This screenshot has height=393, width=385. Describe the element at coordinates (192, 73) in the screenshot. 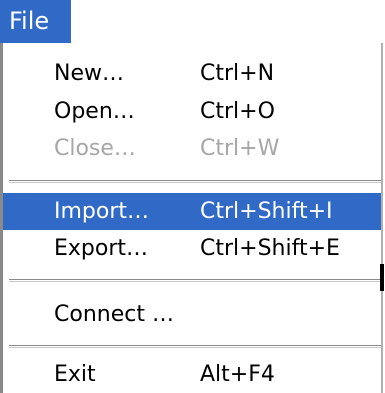

I see `menu-item-new: New… Ctrl+N` at that location.